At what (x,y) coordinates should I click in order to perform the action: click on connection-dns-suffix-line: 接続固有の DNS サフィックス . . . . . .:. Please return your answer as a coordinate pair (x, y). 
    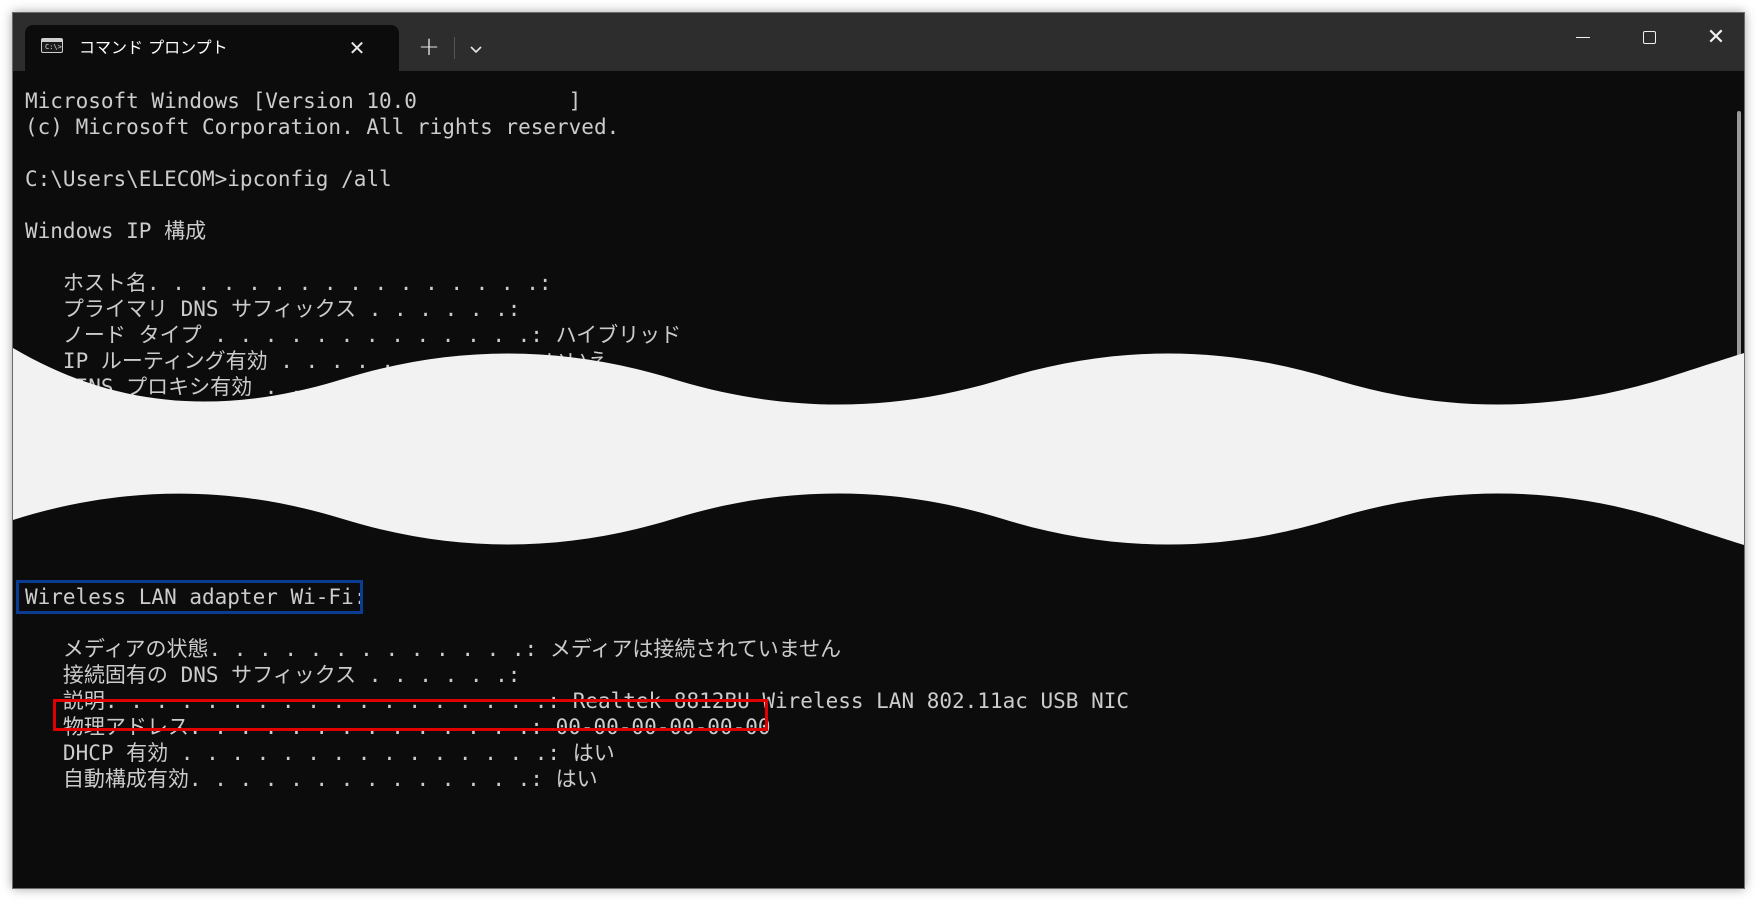
    Looking at the image, I should click on (279, 675).